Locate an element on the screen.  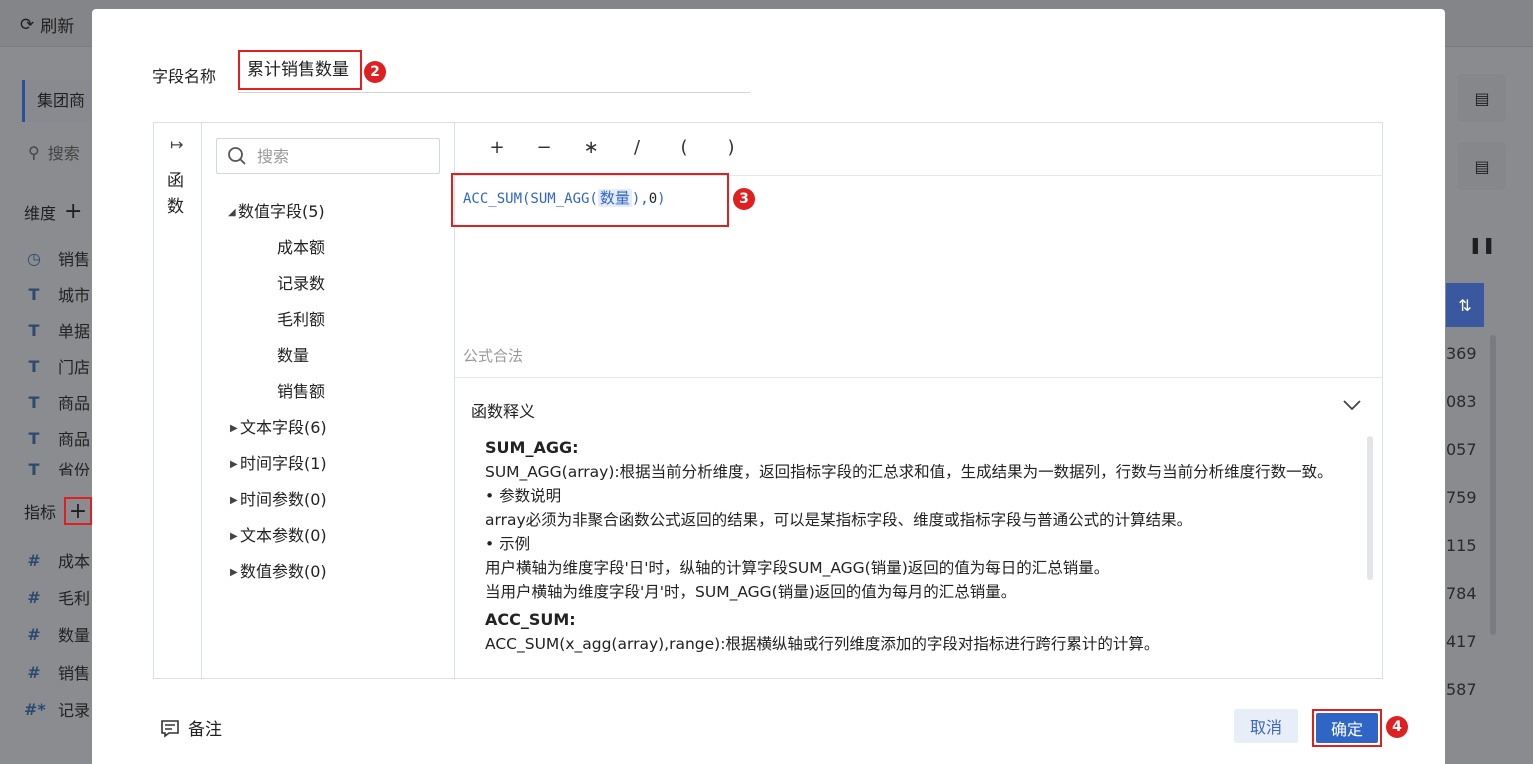
add-dimension-icon: + is located at coordinates (73, 211).